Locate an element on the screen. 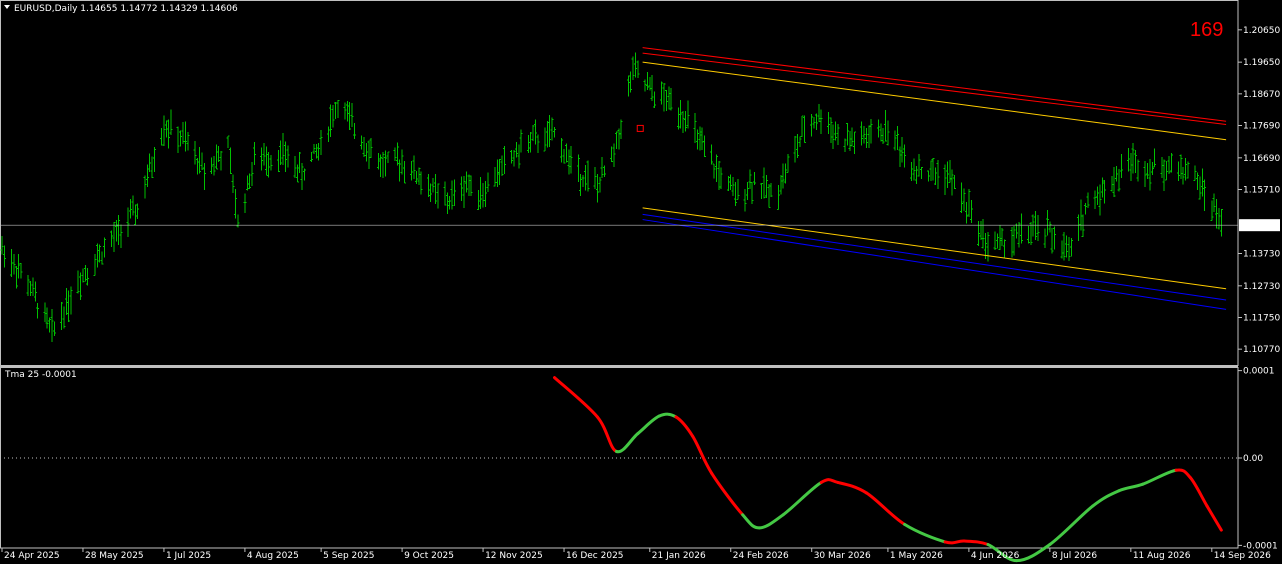  time-tick-label: 24 Apr 2025 is located at coordinates (32, 556).